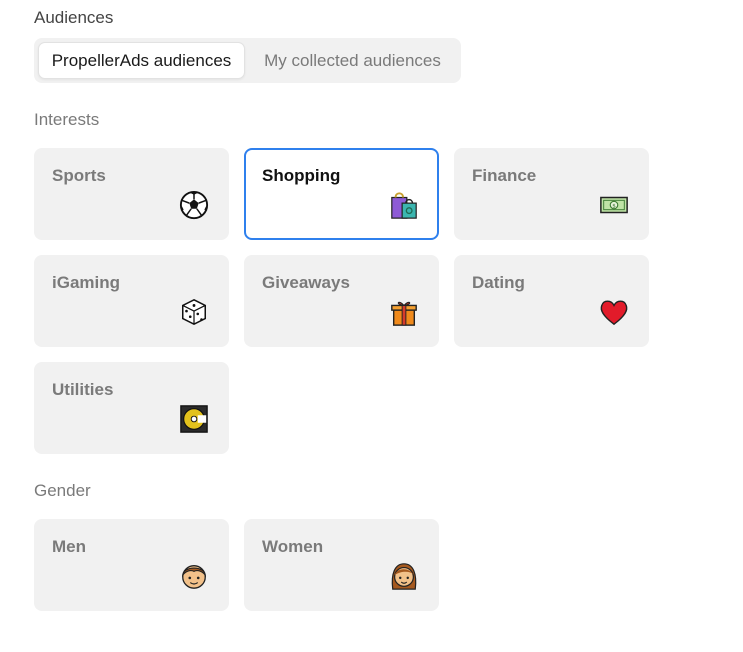  I want to click on card-title: iGaming, so click(86, 282).